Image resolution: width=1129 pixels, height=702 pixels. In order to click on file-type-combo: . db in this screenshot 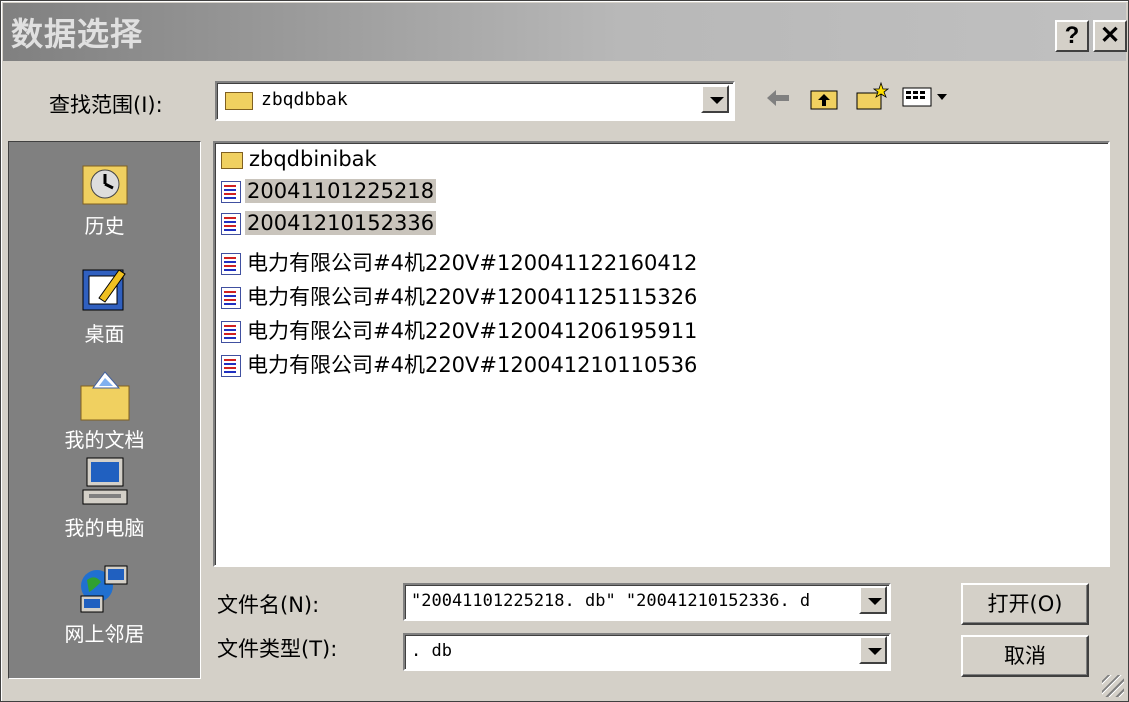, I will do `click(647, 652)`.